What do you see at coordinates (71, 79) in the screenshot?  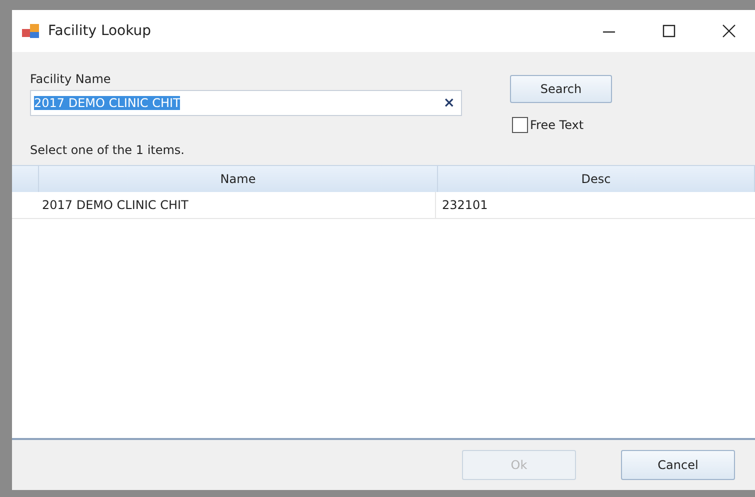 I see `field-label: Facility Name` at bounding box center [71, 79].